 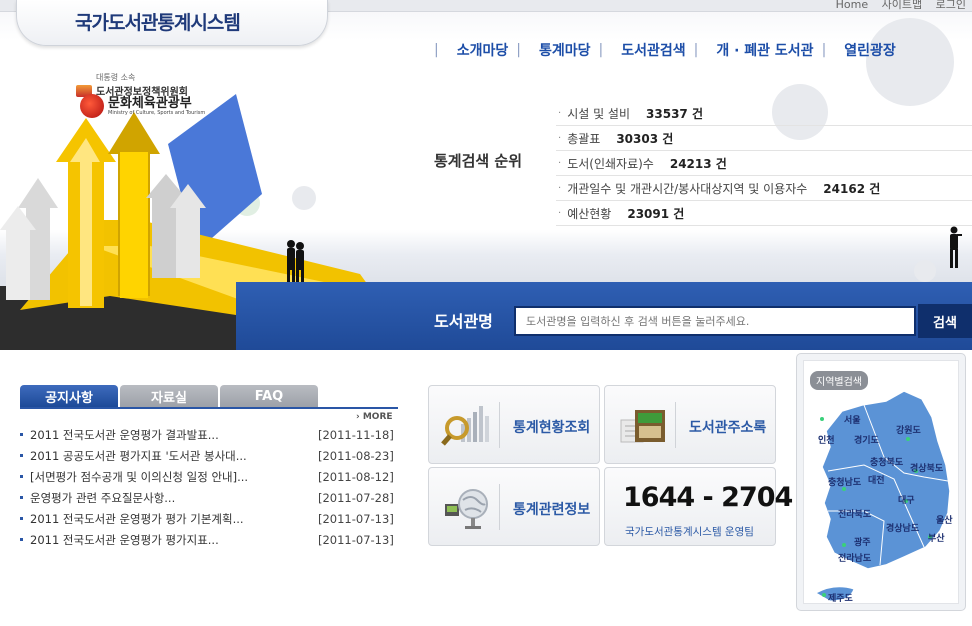 I want to click on nav-item-open-close-libraries: 개 · 폐관 도서관, so click(x=764, y=50).